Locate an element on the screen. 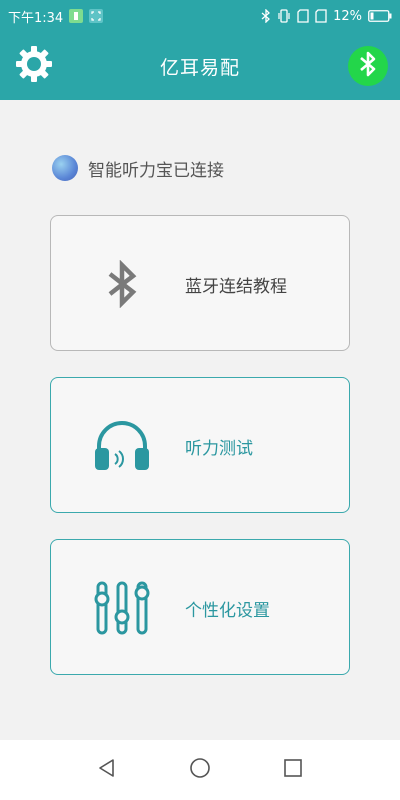  status-right: 12% is located at coordinates (326, 16).